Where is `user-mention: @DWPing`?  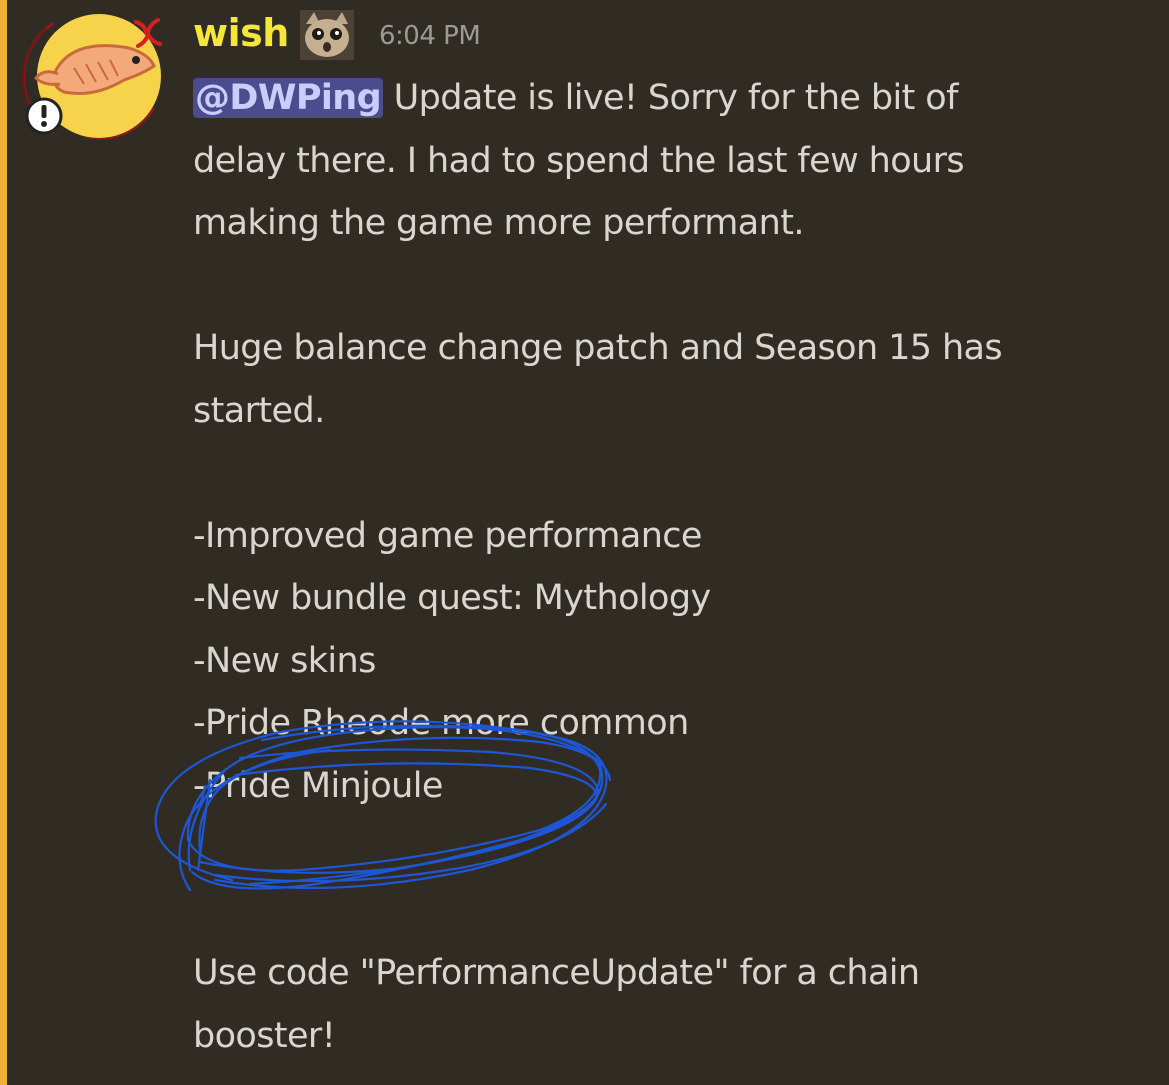
user-mention: @DWPing is located at coordinates (288, 98).